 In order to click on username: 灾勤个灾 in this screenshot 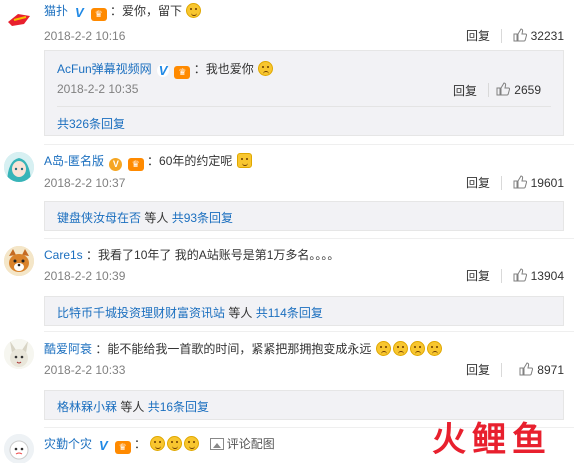, I will do `click(68, 444)`.